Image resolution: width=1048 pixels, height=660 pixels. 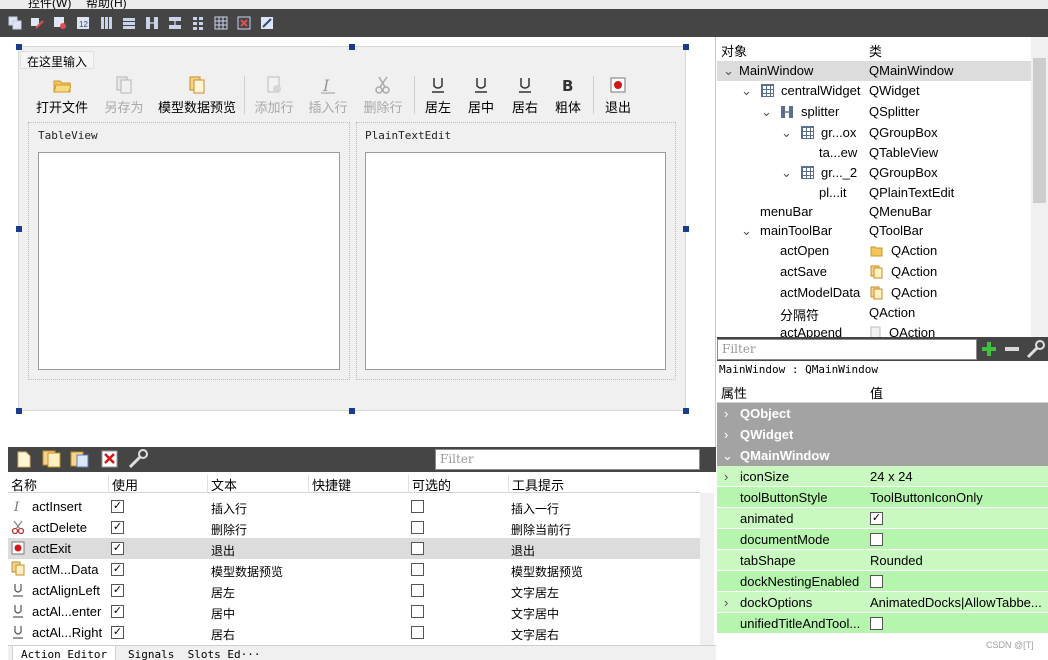 I want to click on copy-action-icon, so click(x=52, y=459).